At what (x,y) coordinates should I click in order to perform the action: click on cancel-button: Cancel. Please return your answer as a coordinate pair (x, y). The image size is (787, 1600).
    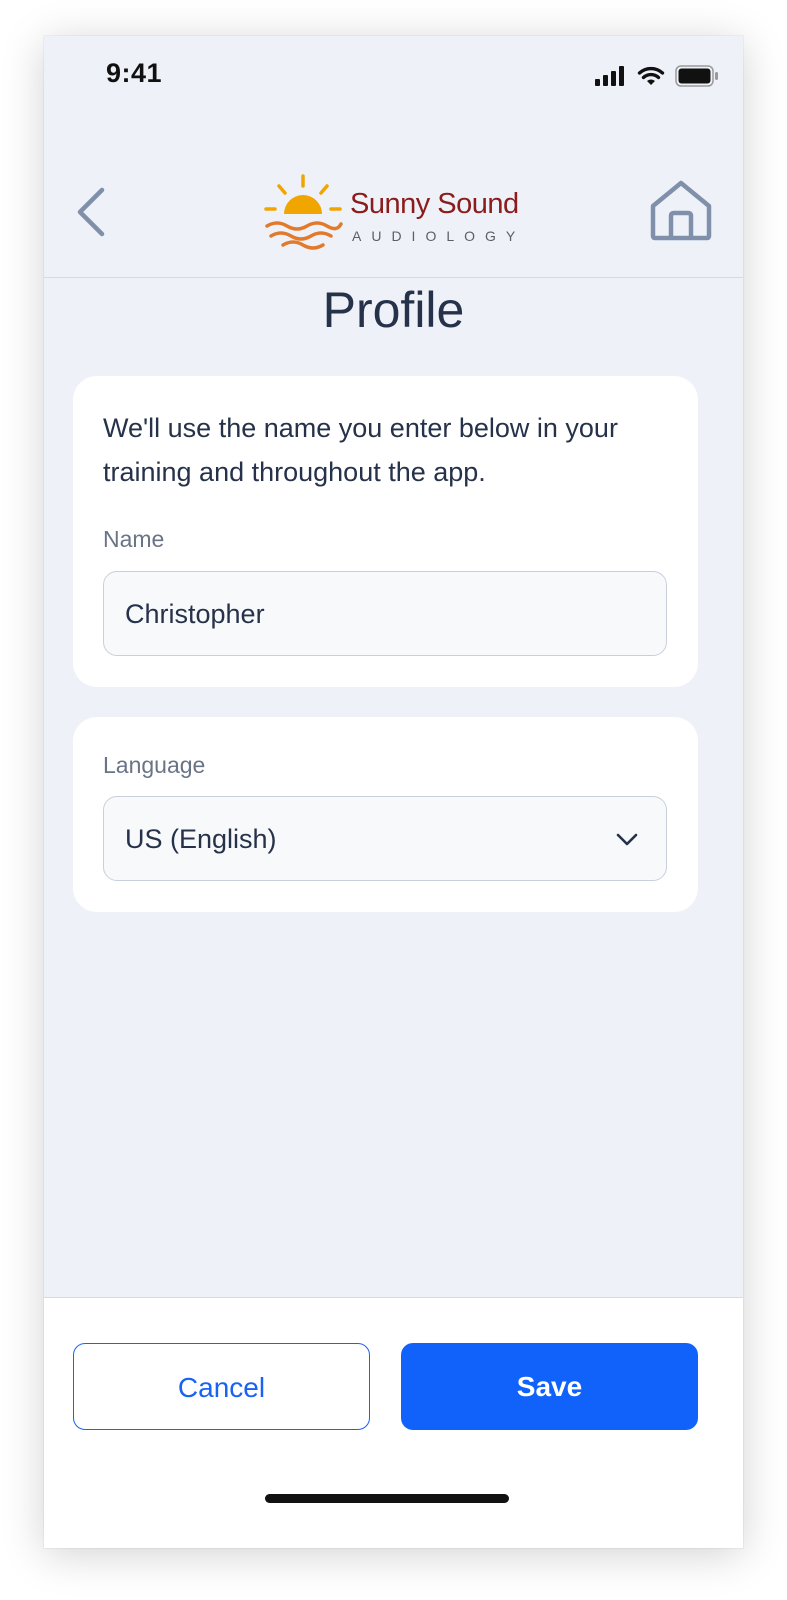
    Looking at the image, I should click on (221, 1386).